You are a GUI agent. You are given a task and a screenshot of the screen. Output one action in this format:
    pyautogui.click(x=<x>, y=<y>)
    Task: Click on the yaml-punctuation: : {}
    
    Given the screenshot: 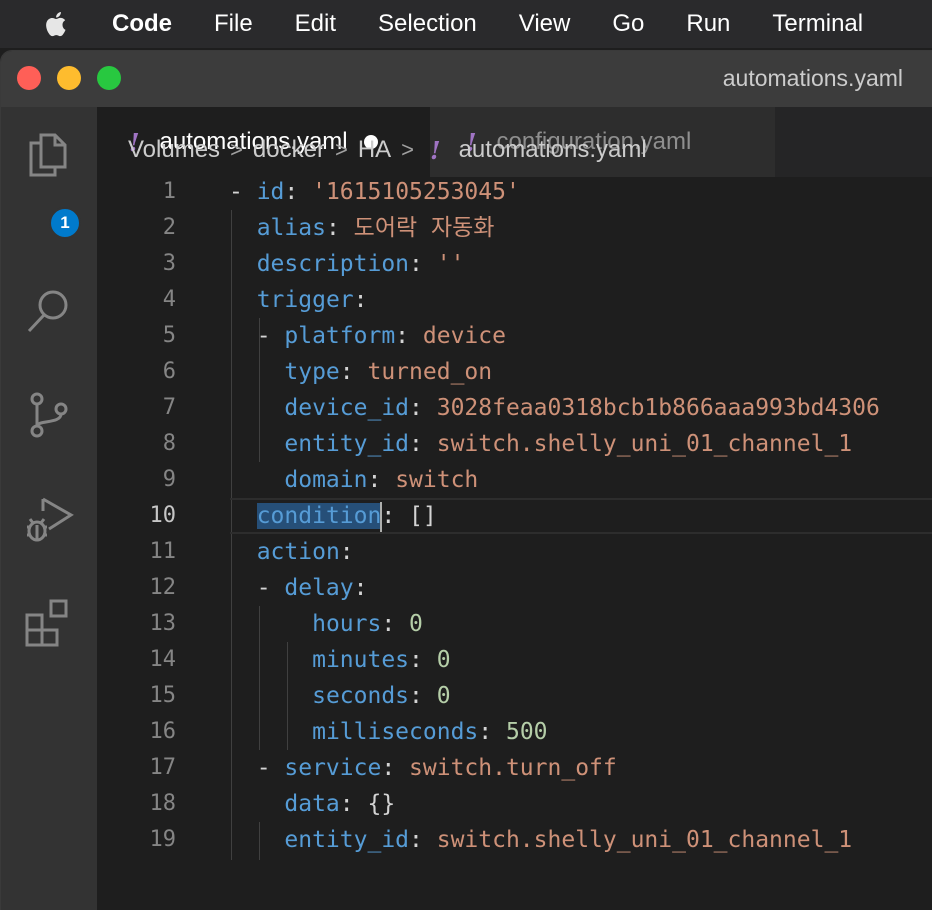 What is the action you would take?
    pyautogui.click(x=367, y=804)
    